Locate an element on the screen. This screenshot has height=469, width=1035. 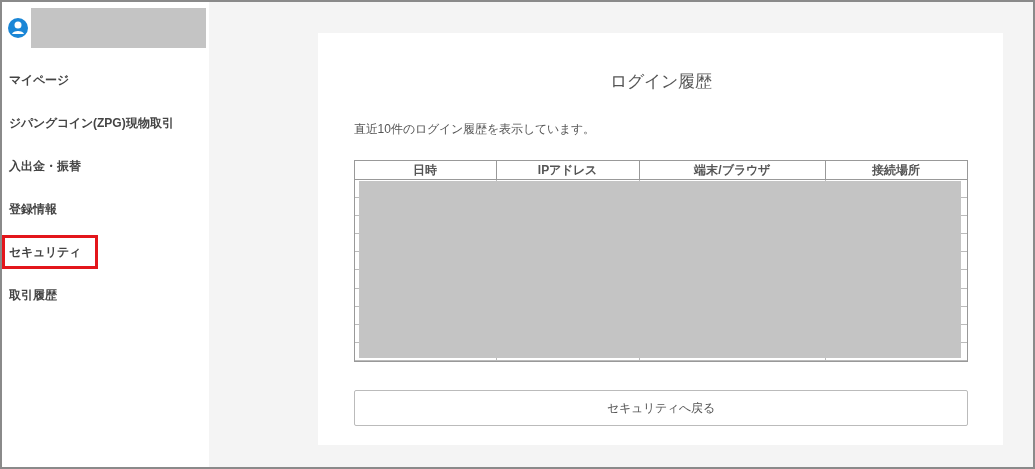
column-header: 日時 is located at coordinates (425, 169).